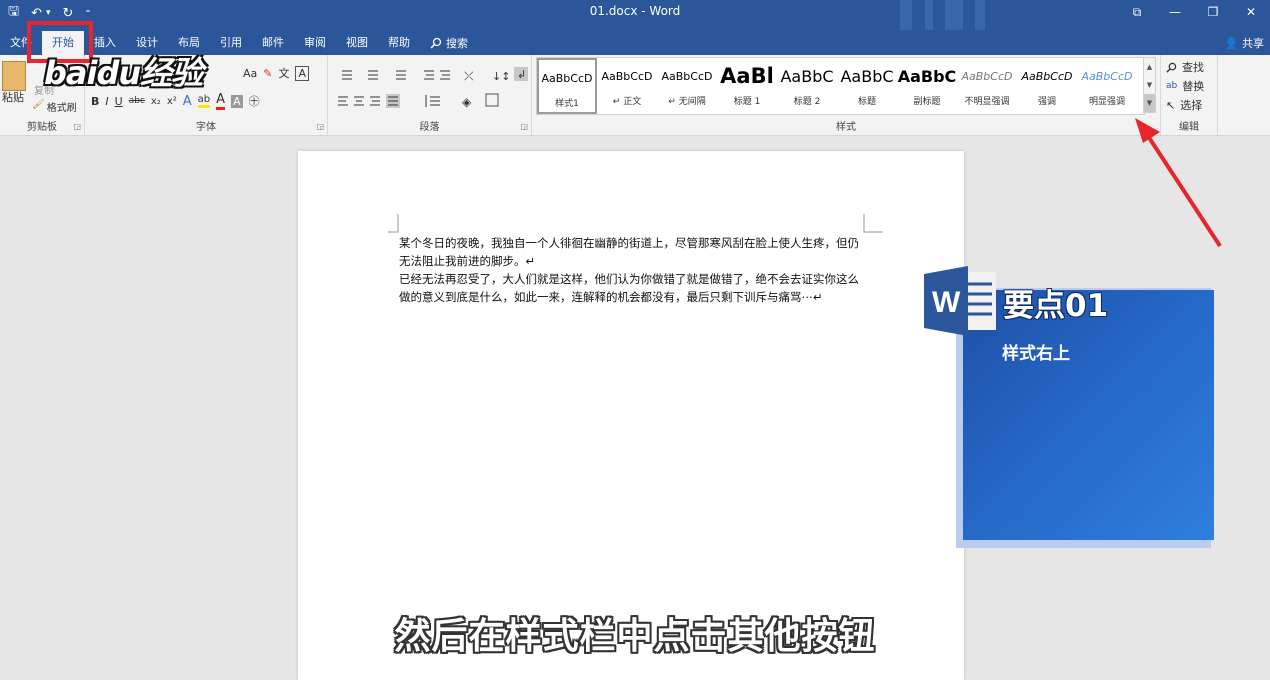 The width and height of the screenshot is (1270, 680). I want to click on superscript-button: x², so click(172, 101).